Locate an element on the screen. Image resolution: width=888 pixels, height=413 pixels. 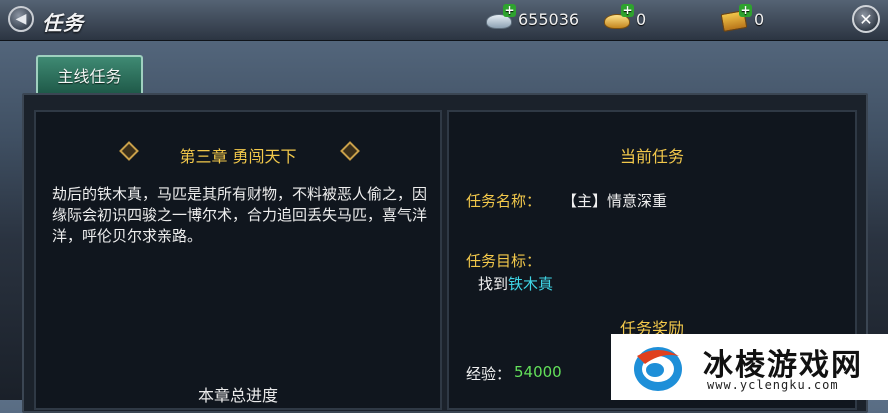
silver-currency: + 655036 is located at coordinates (533, 17).